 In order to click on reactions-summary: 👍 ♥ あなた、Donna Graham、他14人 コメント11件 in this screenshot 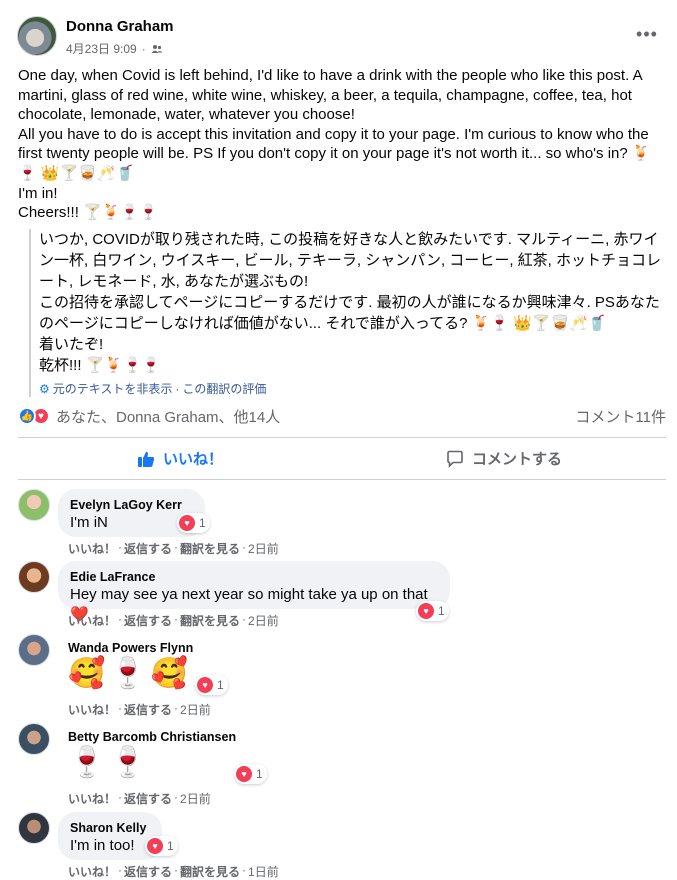, I will do `click(342, 416)`.